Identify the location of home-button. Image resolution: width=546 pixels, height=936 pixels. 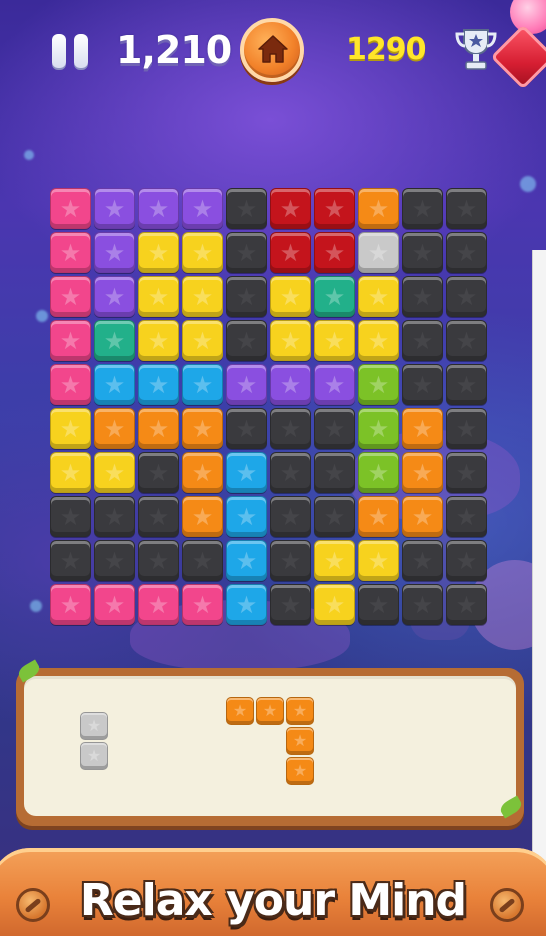
(272, 50).